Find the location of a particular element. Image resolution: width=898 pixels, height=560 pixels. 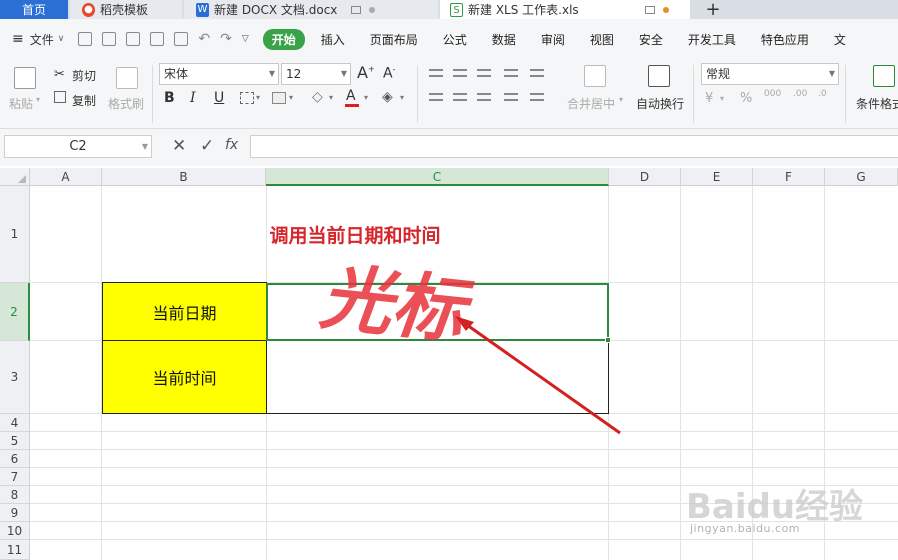

cut-button: 剪切 is located at coordinates (84, 75).